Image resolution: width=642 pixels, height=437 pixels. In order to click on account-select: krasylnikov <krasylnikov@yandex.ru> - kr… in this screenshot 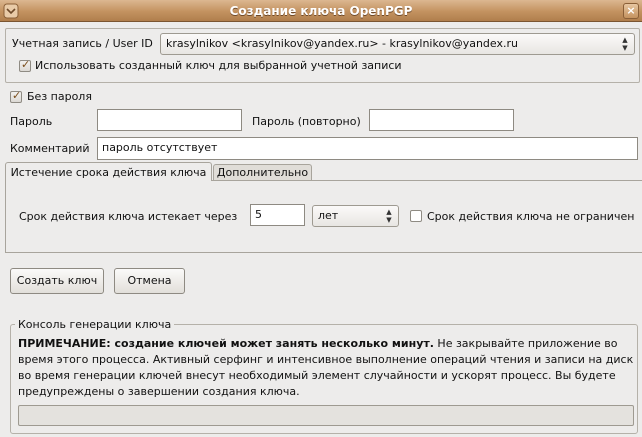, I will do `click(397, 44)`.